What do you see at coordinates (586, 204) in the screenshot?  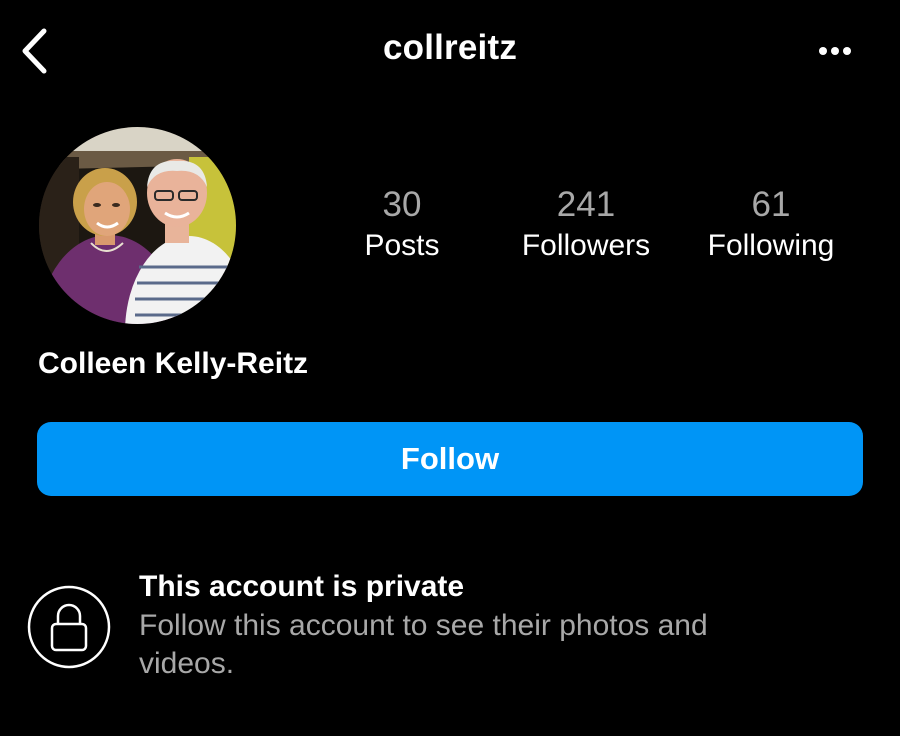 I see `followers-count: 241` at bounding box center [586, 204].